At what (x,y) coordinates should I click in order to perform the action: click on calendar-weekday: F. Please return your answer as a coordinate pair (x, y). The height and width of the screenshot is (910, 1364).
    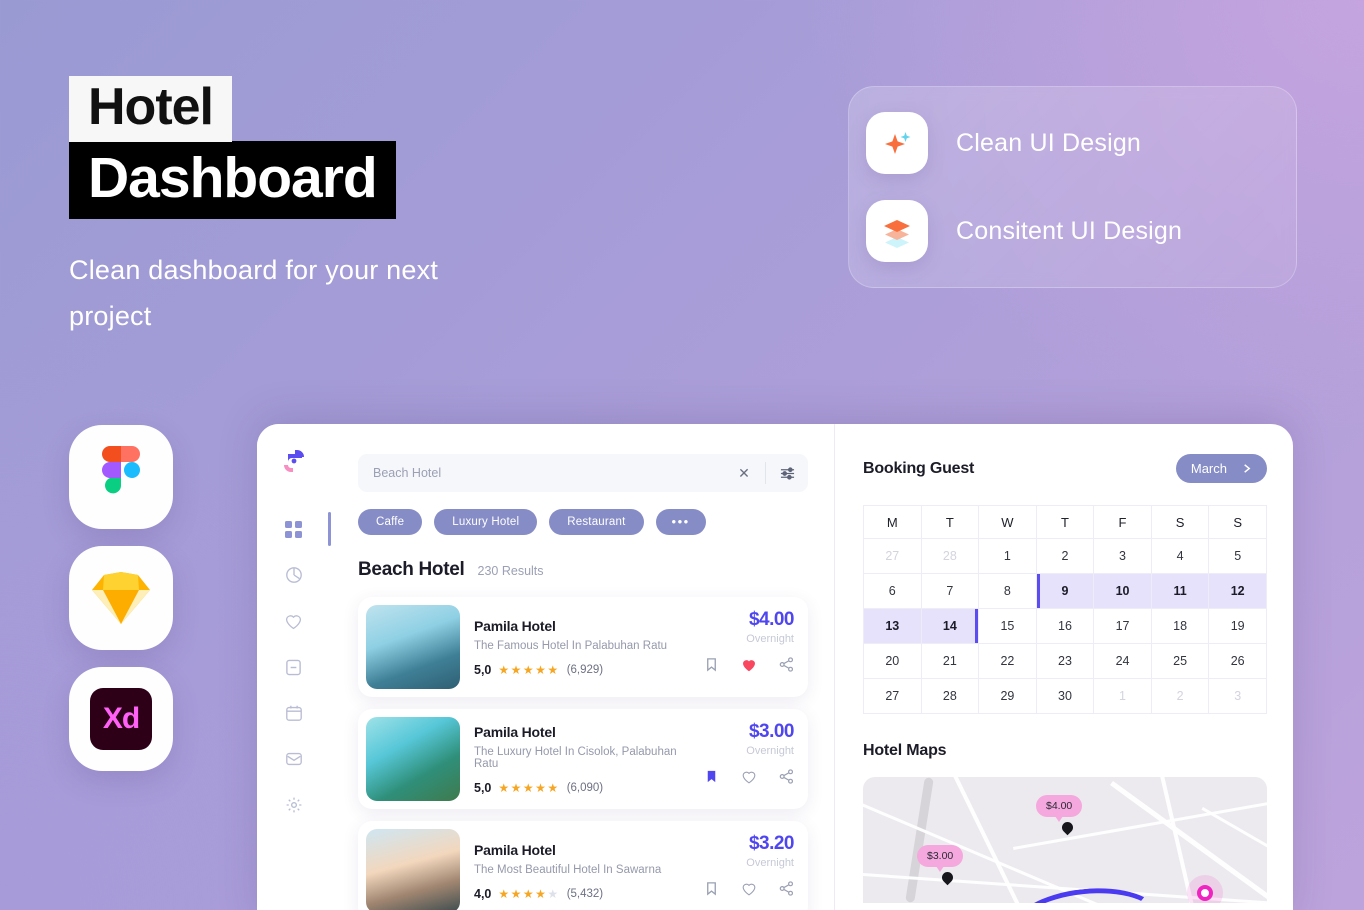
    Looking at the image, I should click on (1122, 522).